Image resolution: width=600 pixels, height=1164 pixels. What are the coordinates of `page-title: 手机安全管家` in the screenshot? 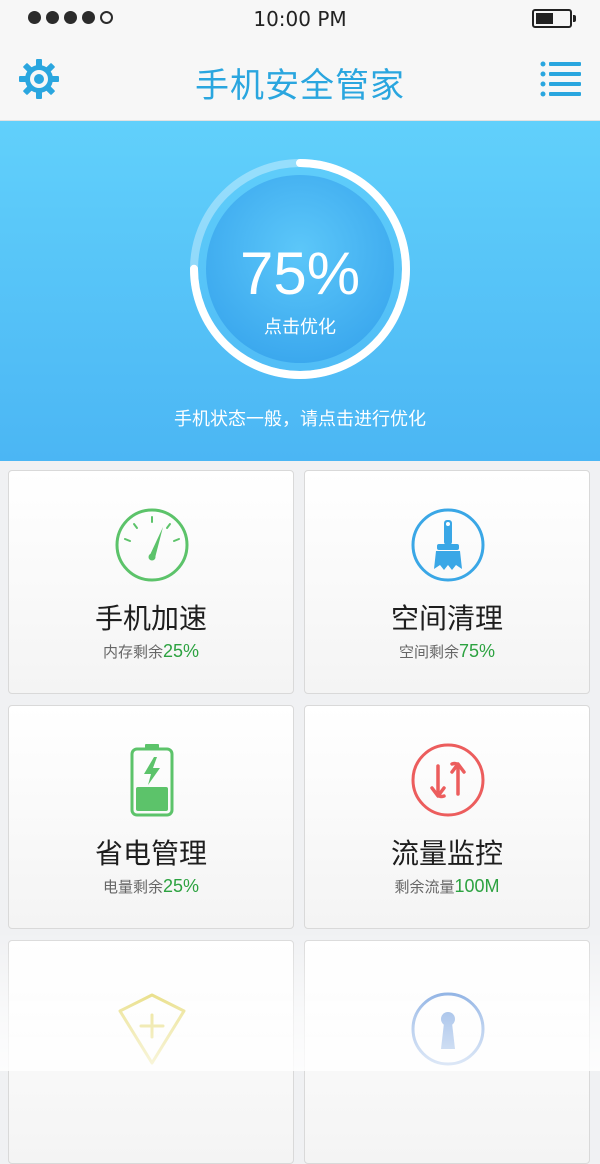 It's located at (300, 86).